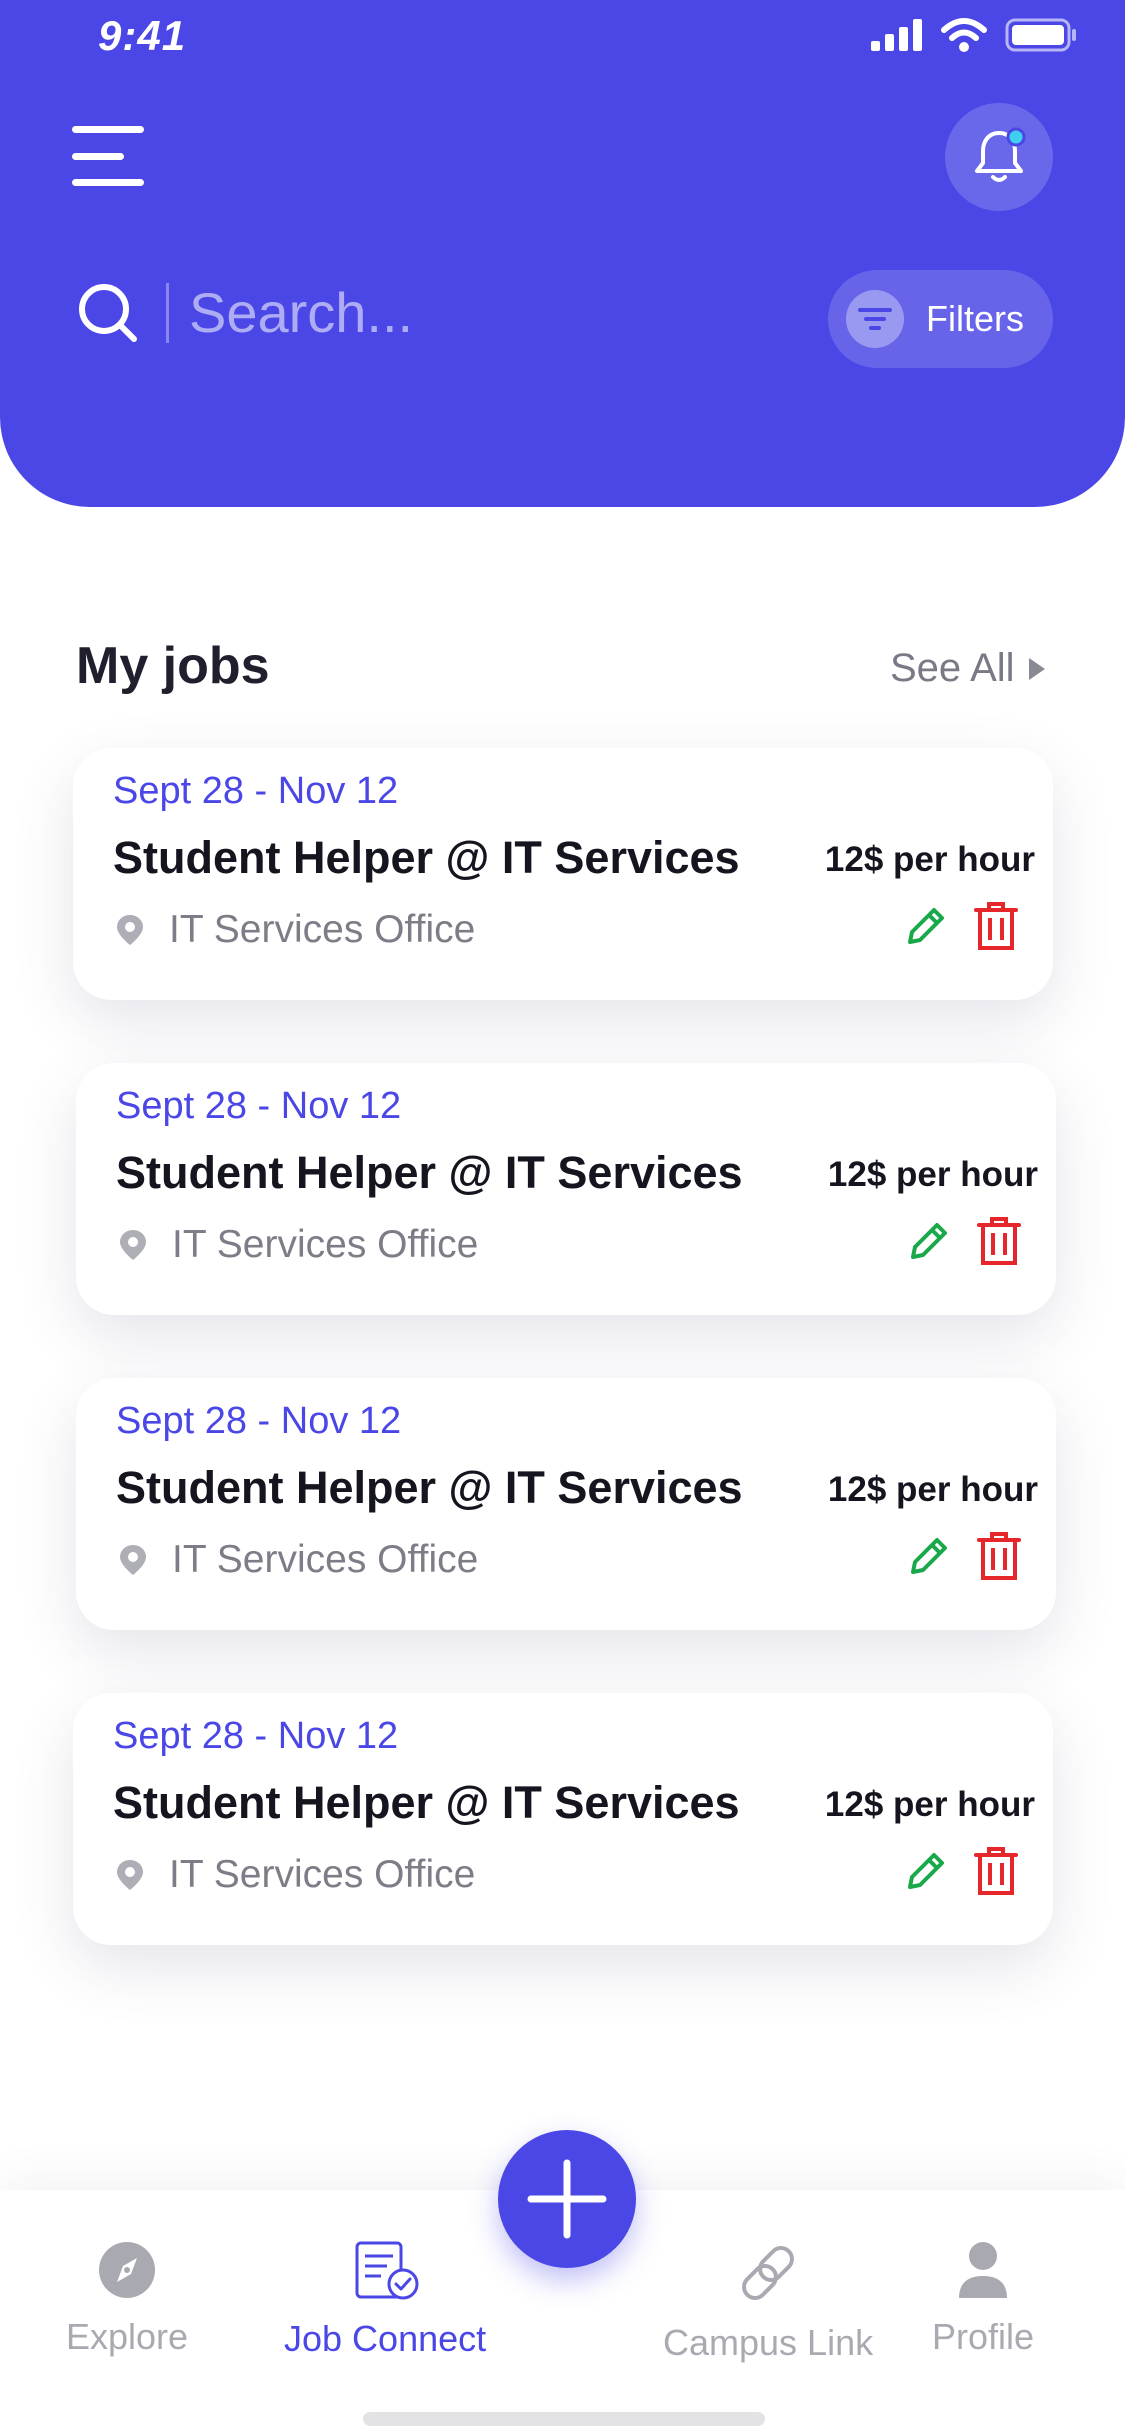 This screenshot has height=2436, width=1125. What do you see at coordinates (127, 2270) in the screenshot?
I see `compass-icon` at bounding box center [127, 2270].